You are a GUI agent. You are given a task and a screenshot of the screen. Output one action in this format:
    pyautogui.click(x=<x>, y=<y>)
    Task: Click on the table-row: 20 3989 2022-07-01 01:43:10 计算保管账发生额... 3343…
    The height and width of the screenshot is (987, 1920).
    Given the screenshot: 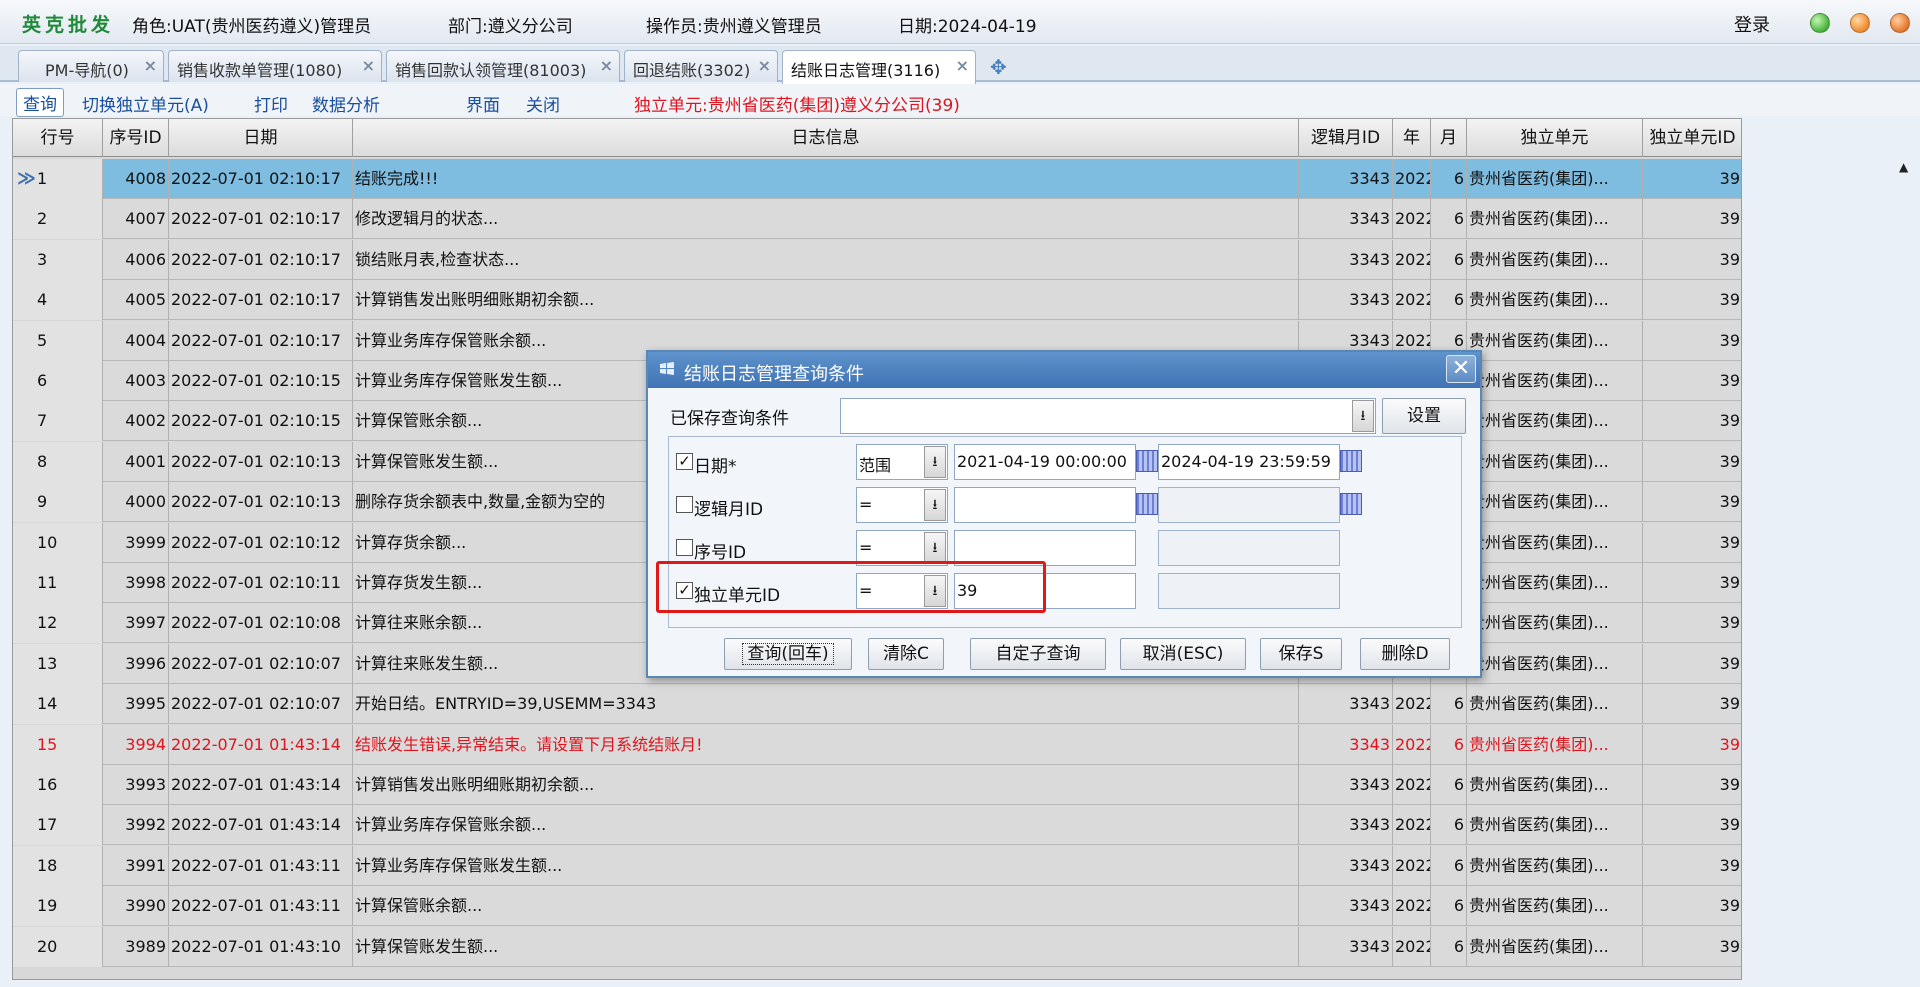 What is the action you would take?
    pyautogui.click(x=877, y=946)
    